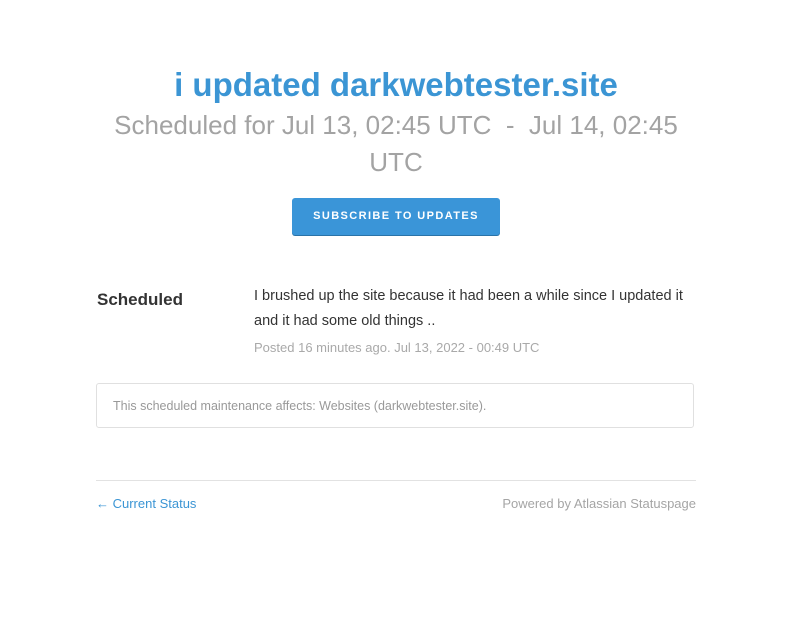  Describe the element at coordinates (396, 216) in the screenshot. I see `subscribe-button: SUBSCRIBE TO UPDATES` at that location.